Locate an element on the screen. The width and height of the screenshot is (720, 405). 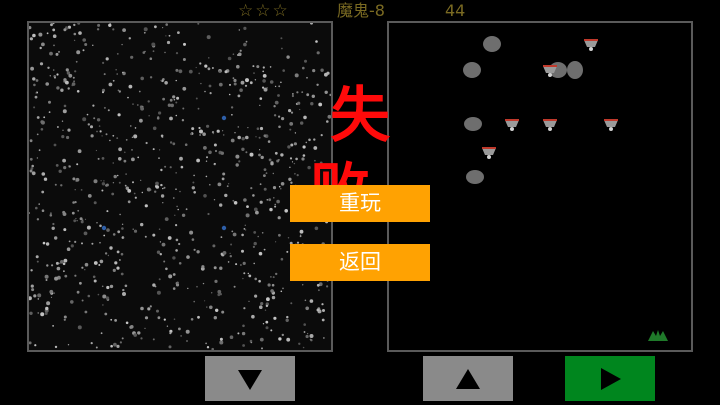
play-icon is located at coordinates (611, 379).